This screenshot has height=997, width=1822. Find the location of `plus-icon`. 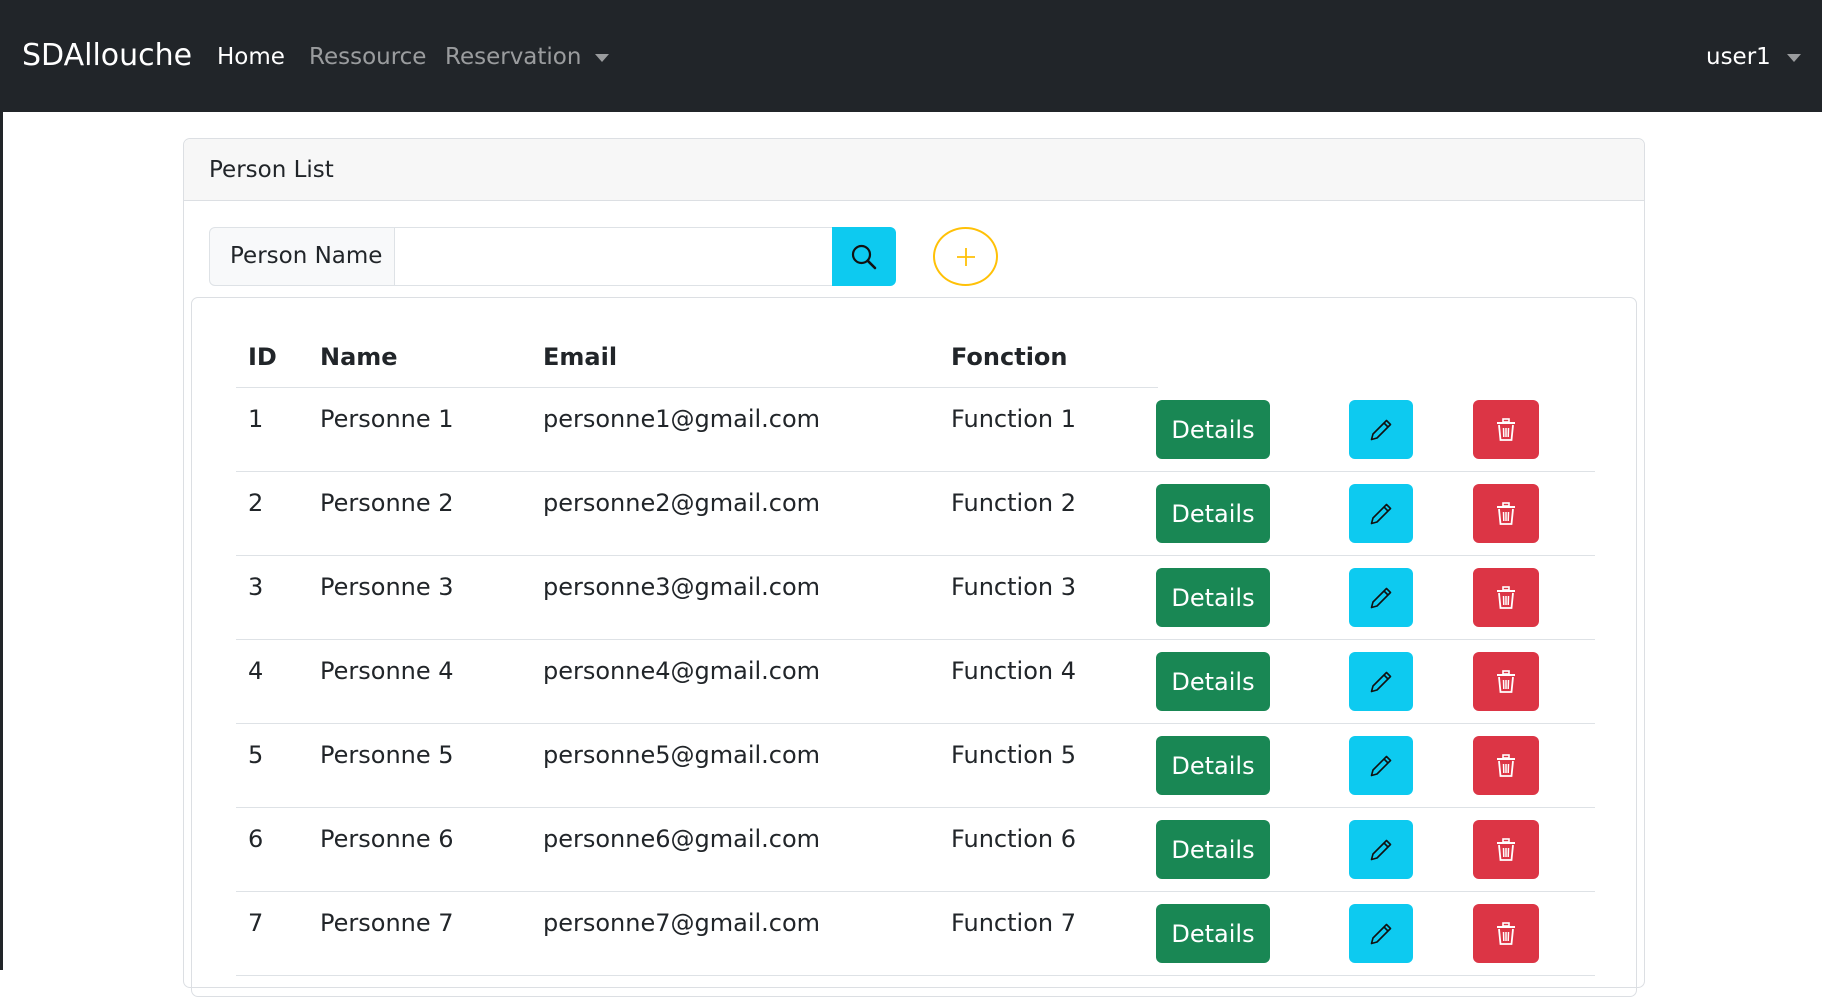

plus-icon is located at coordinates (966, 257).